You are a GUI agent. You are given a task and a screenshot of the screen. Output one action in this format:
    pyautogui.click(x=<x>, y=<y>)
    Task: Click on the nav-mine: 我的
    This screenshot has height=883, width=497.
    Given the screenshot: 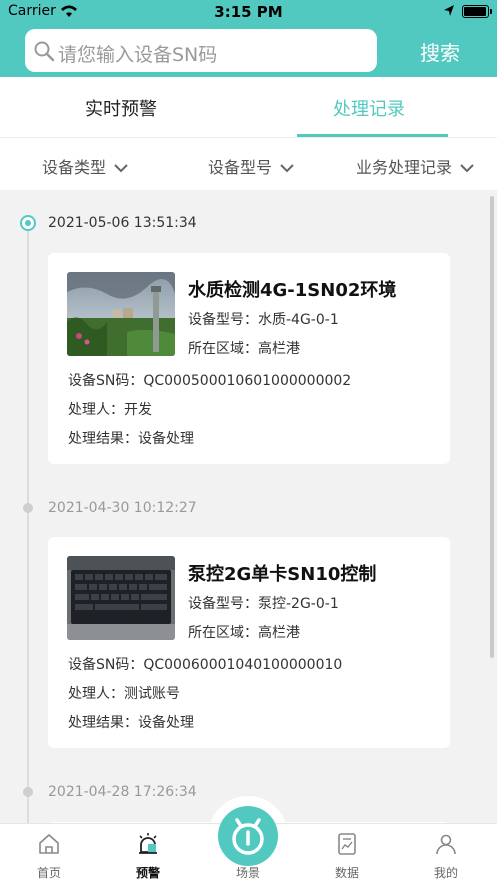 What is the action you would take?
    pyautogui.click(x=446, y=853)
    